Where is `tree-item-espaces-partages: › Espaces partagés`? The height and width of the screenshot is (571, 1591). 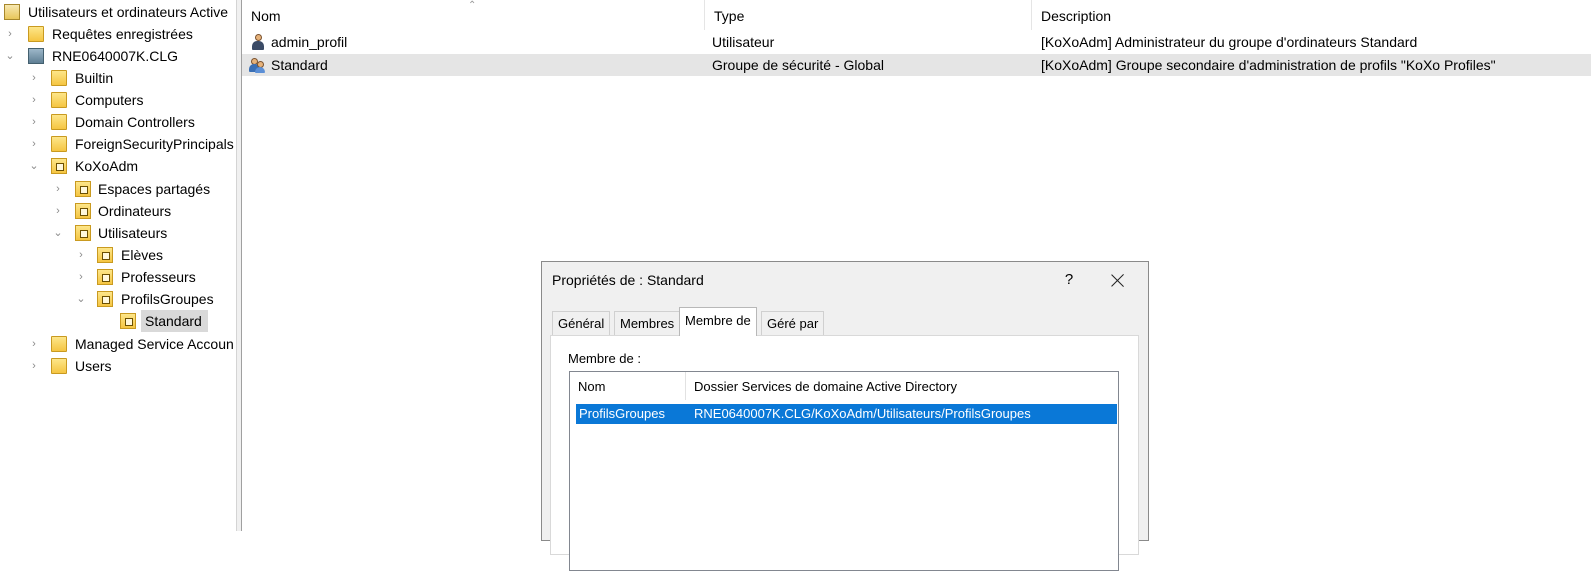 tree-item-espaces-partages: › Espaces partagés is located at coordinates (118, 189).